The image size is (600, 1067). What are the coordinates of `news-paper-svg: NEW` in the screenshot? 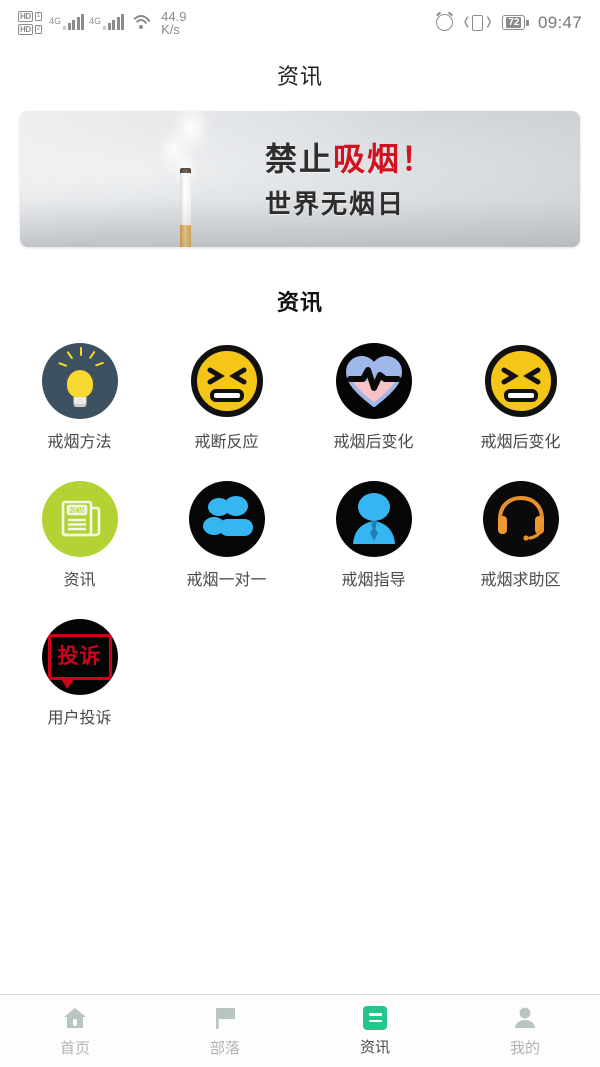 It's located at (80, 518).